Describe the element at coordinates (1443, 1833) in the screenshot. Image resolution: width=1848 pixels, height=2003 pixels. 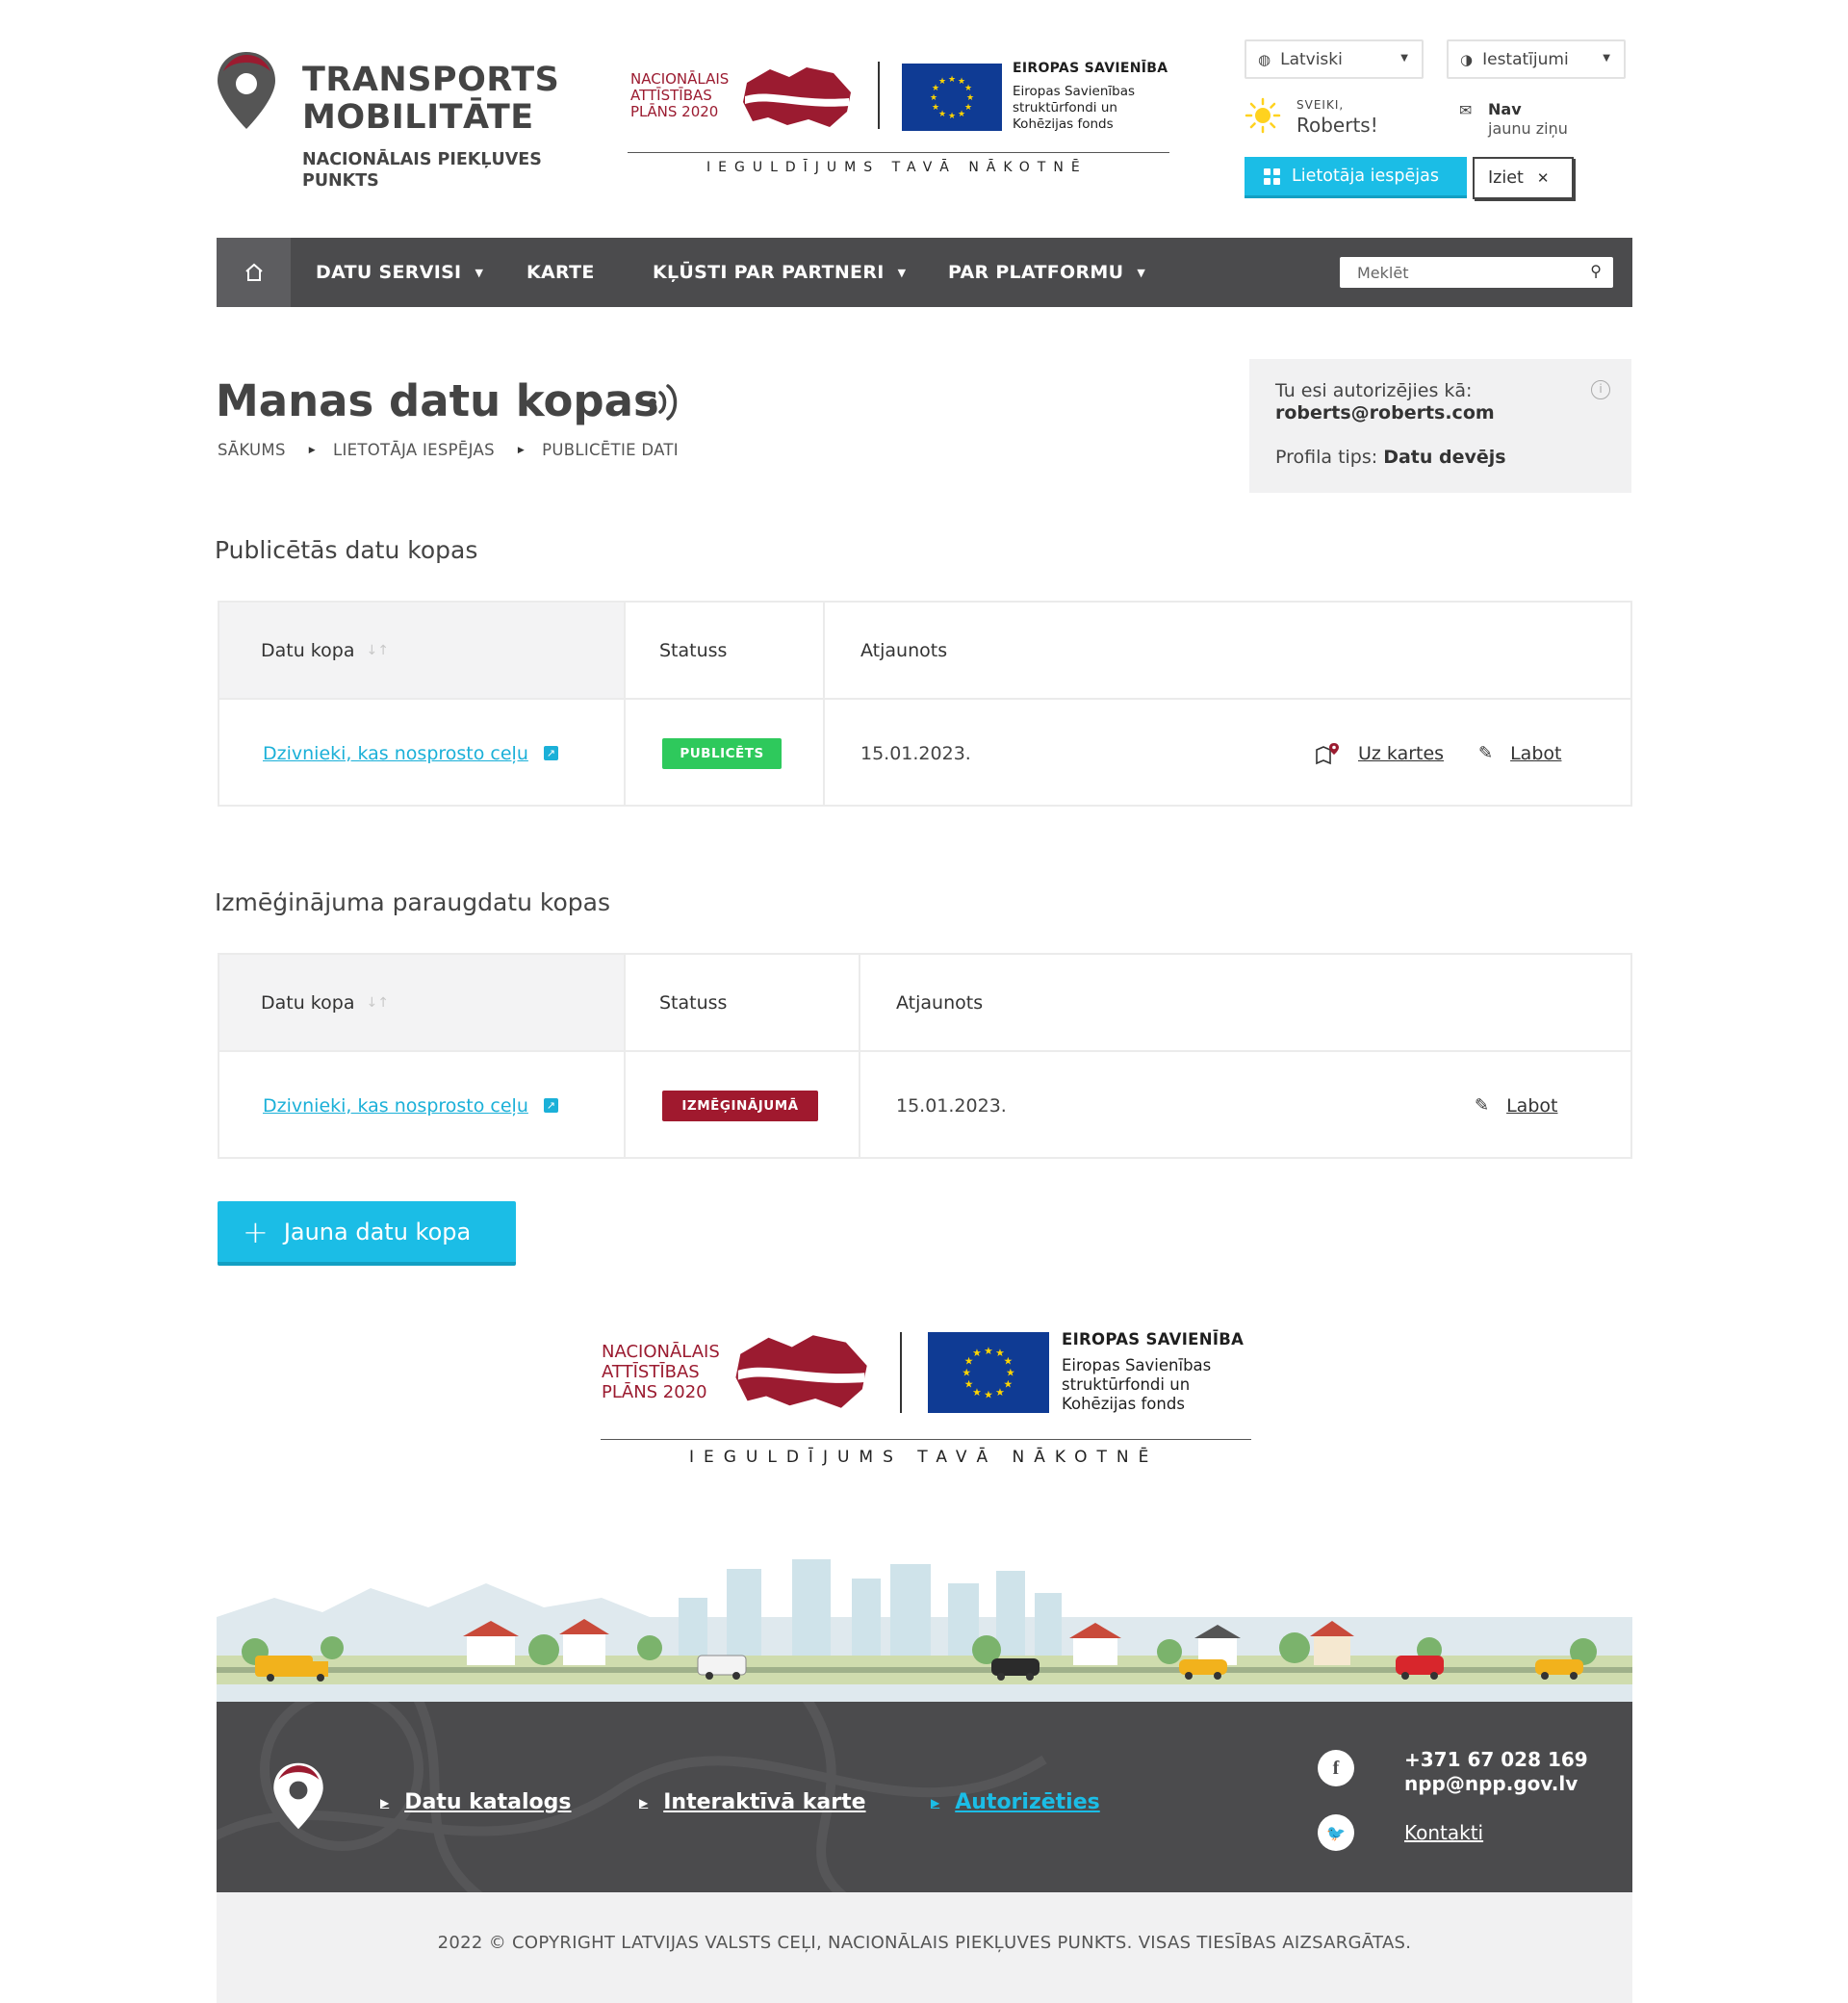
I see `footer-contacts-link: Kontakti` at that location.